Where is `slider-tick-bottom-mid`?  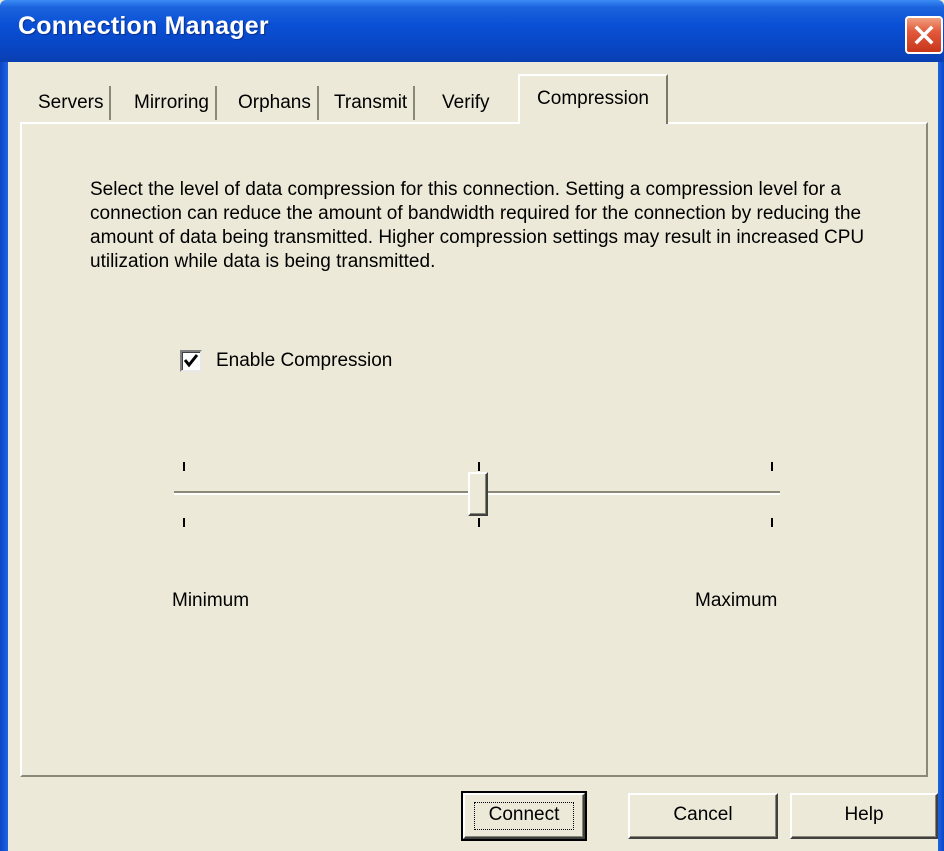
slider-tick-bottom-mid is located at coordinates (479, 522).